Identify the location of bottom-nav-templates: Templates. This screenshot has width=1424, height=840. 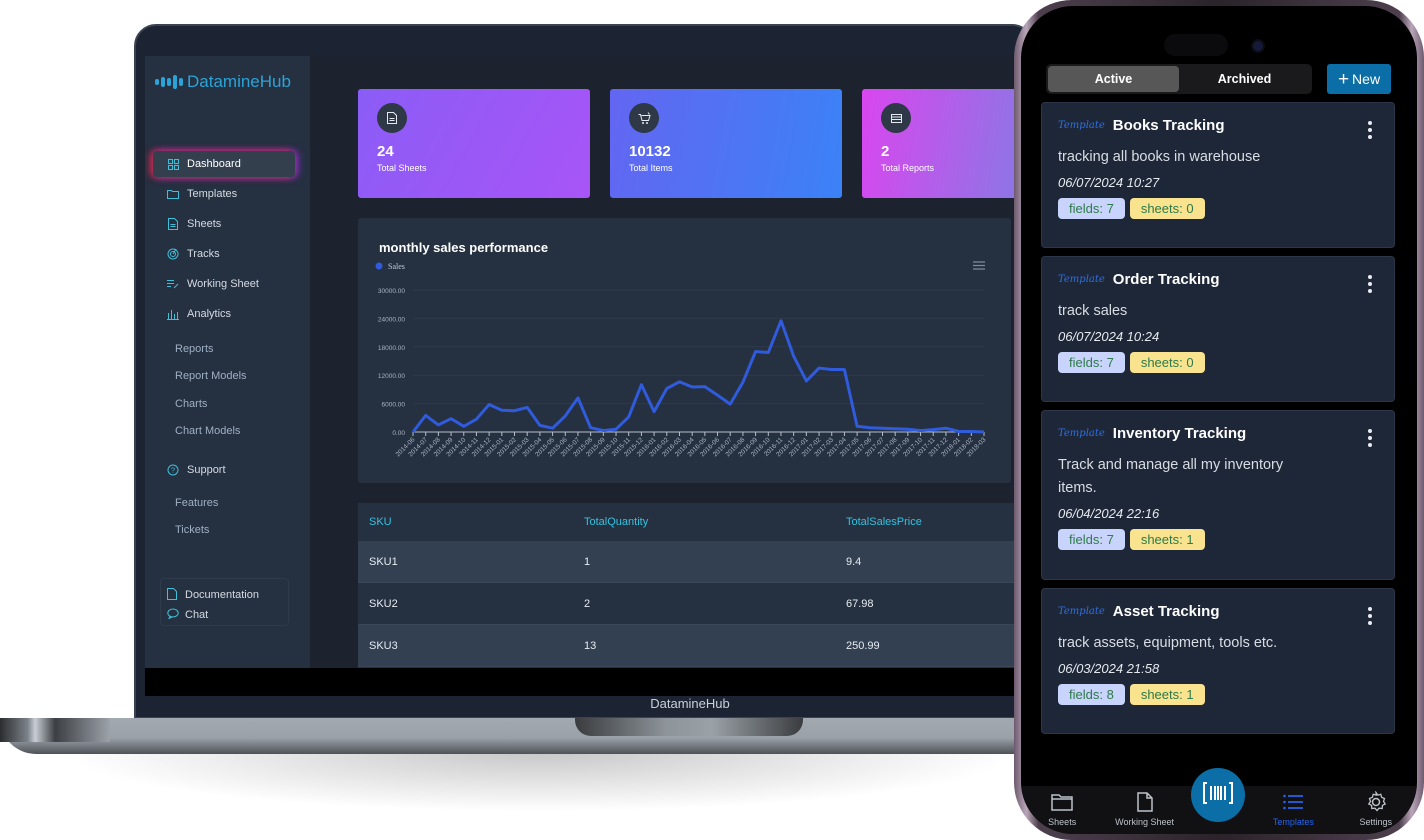
(1293, 808).